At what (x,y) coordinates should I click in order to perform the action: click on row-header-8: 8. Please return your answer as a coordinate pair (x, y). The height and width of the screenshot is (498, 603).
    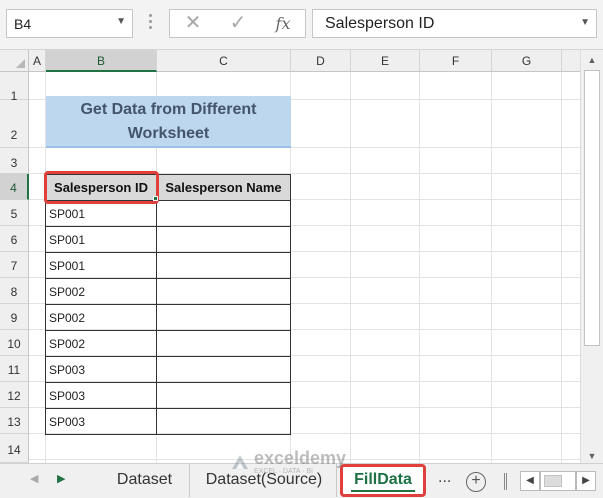
    Looking at the image, I should click on (14, 291).